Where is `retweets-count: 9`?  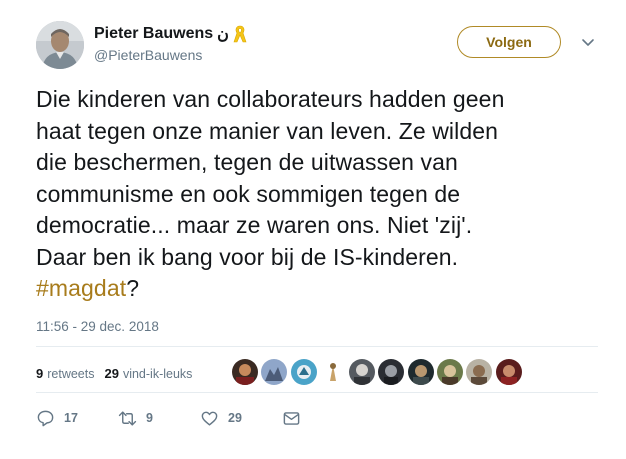 retweets-count: 9 is located at coordinates (40, 373).